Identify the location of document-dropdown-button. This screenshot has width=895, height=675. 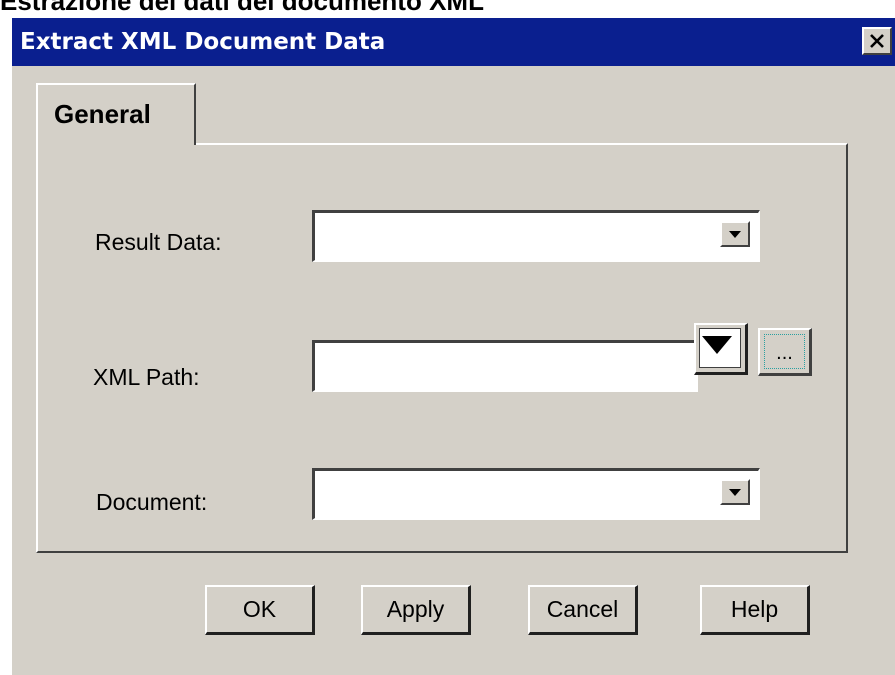
(735, 492).